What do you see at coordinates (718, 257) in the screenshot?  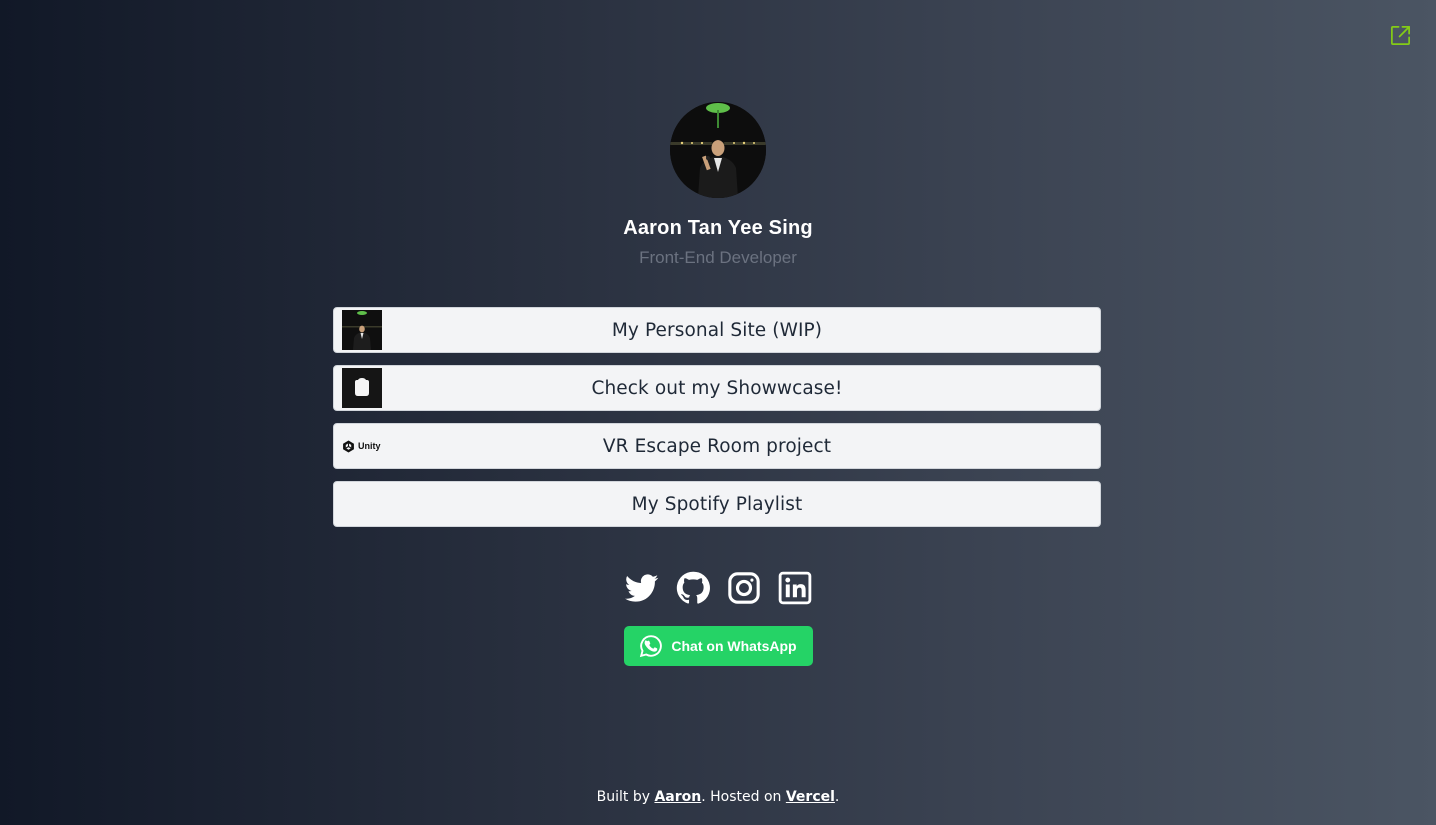 I see `profile-role: Front-End Developer` at bounding box center [718, 257].